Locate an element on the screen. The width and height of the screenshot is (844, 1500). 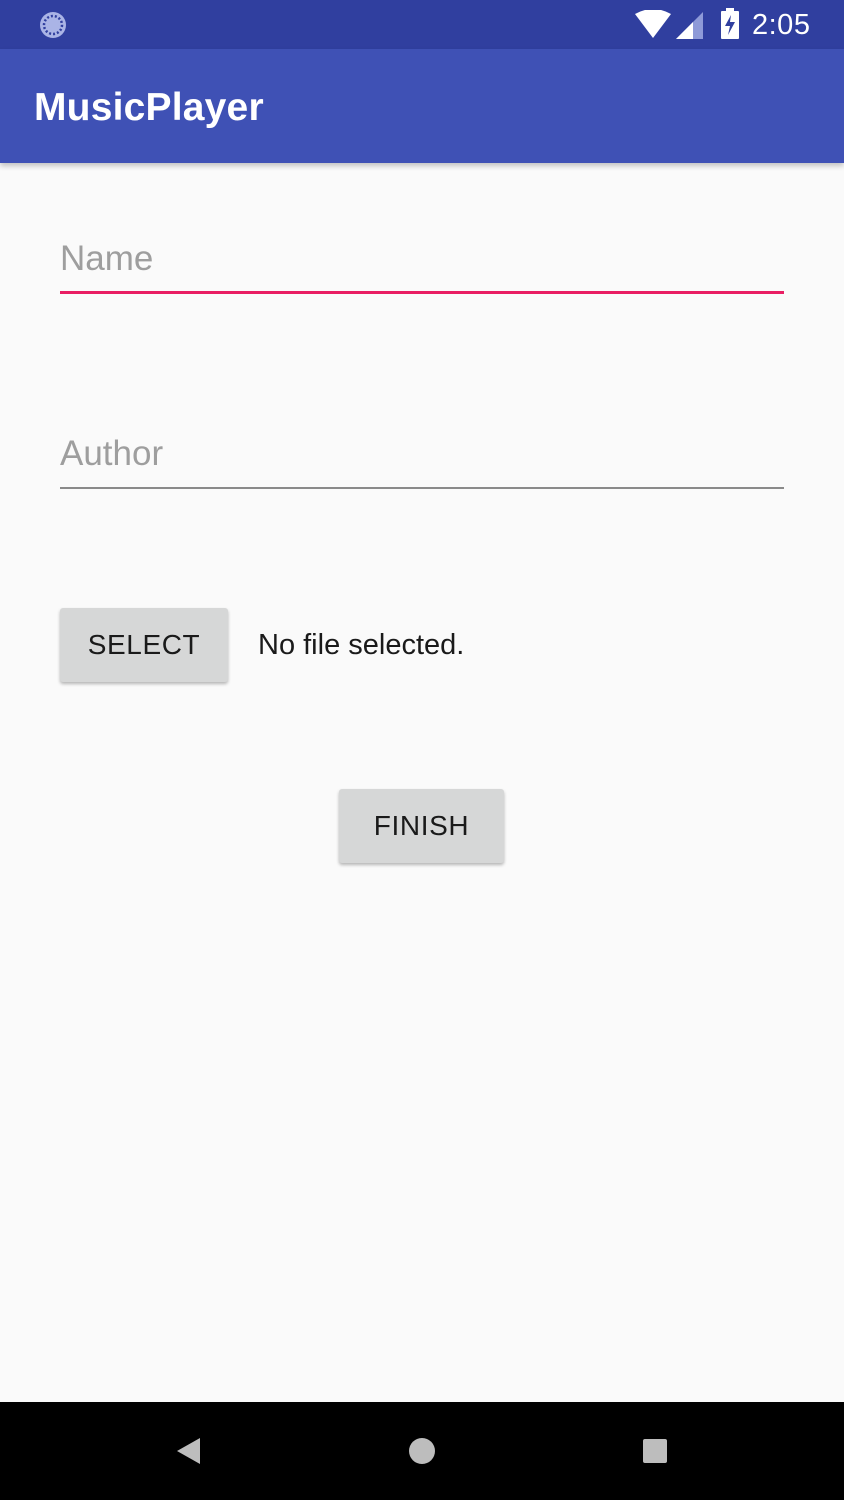
author-field is located at coordinates (422, 457).